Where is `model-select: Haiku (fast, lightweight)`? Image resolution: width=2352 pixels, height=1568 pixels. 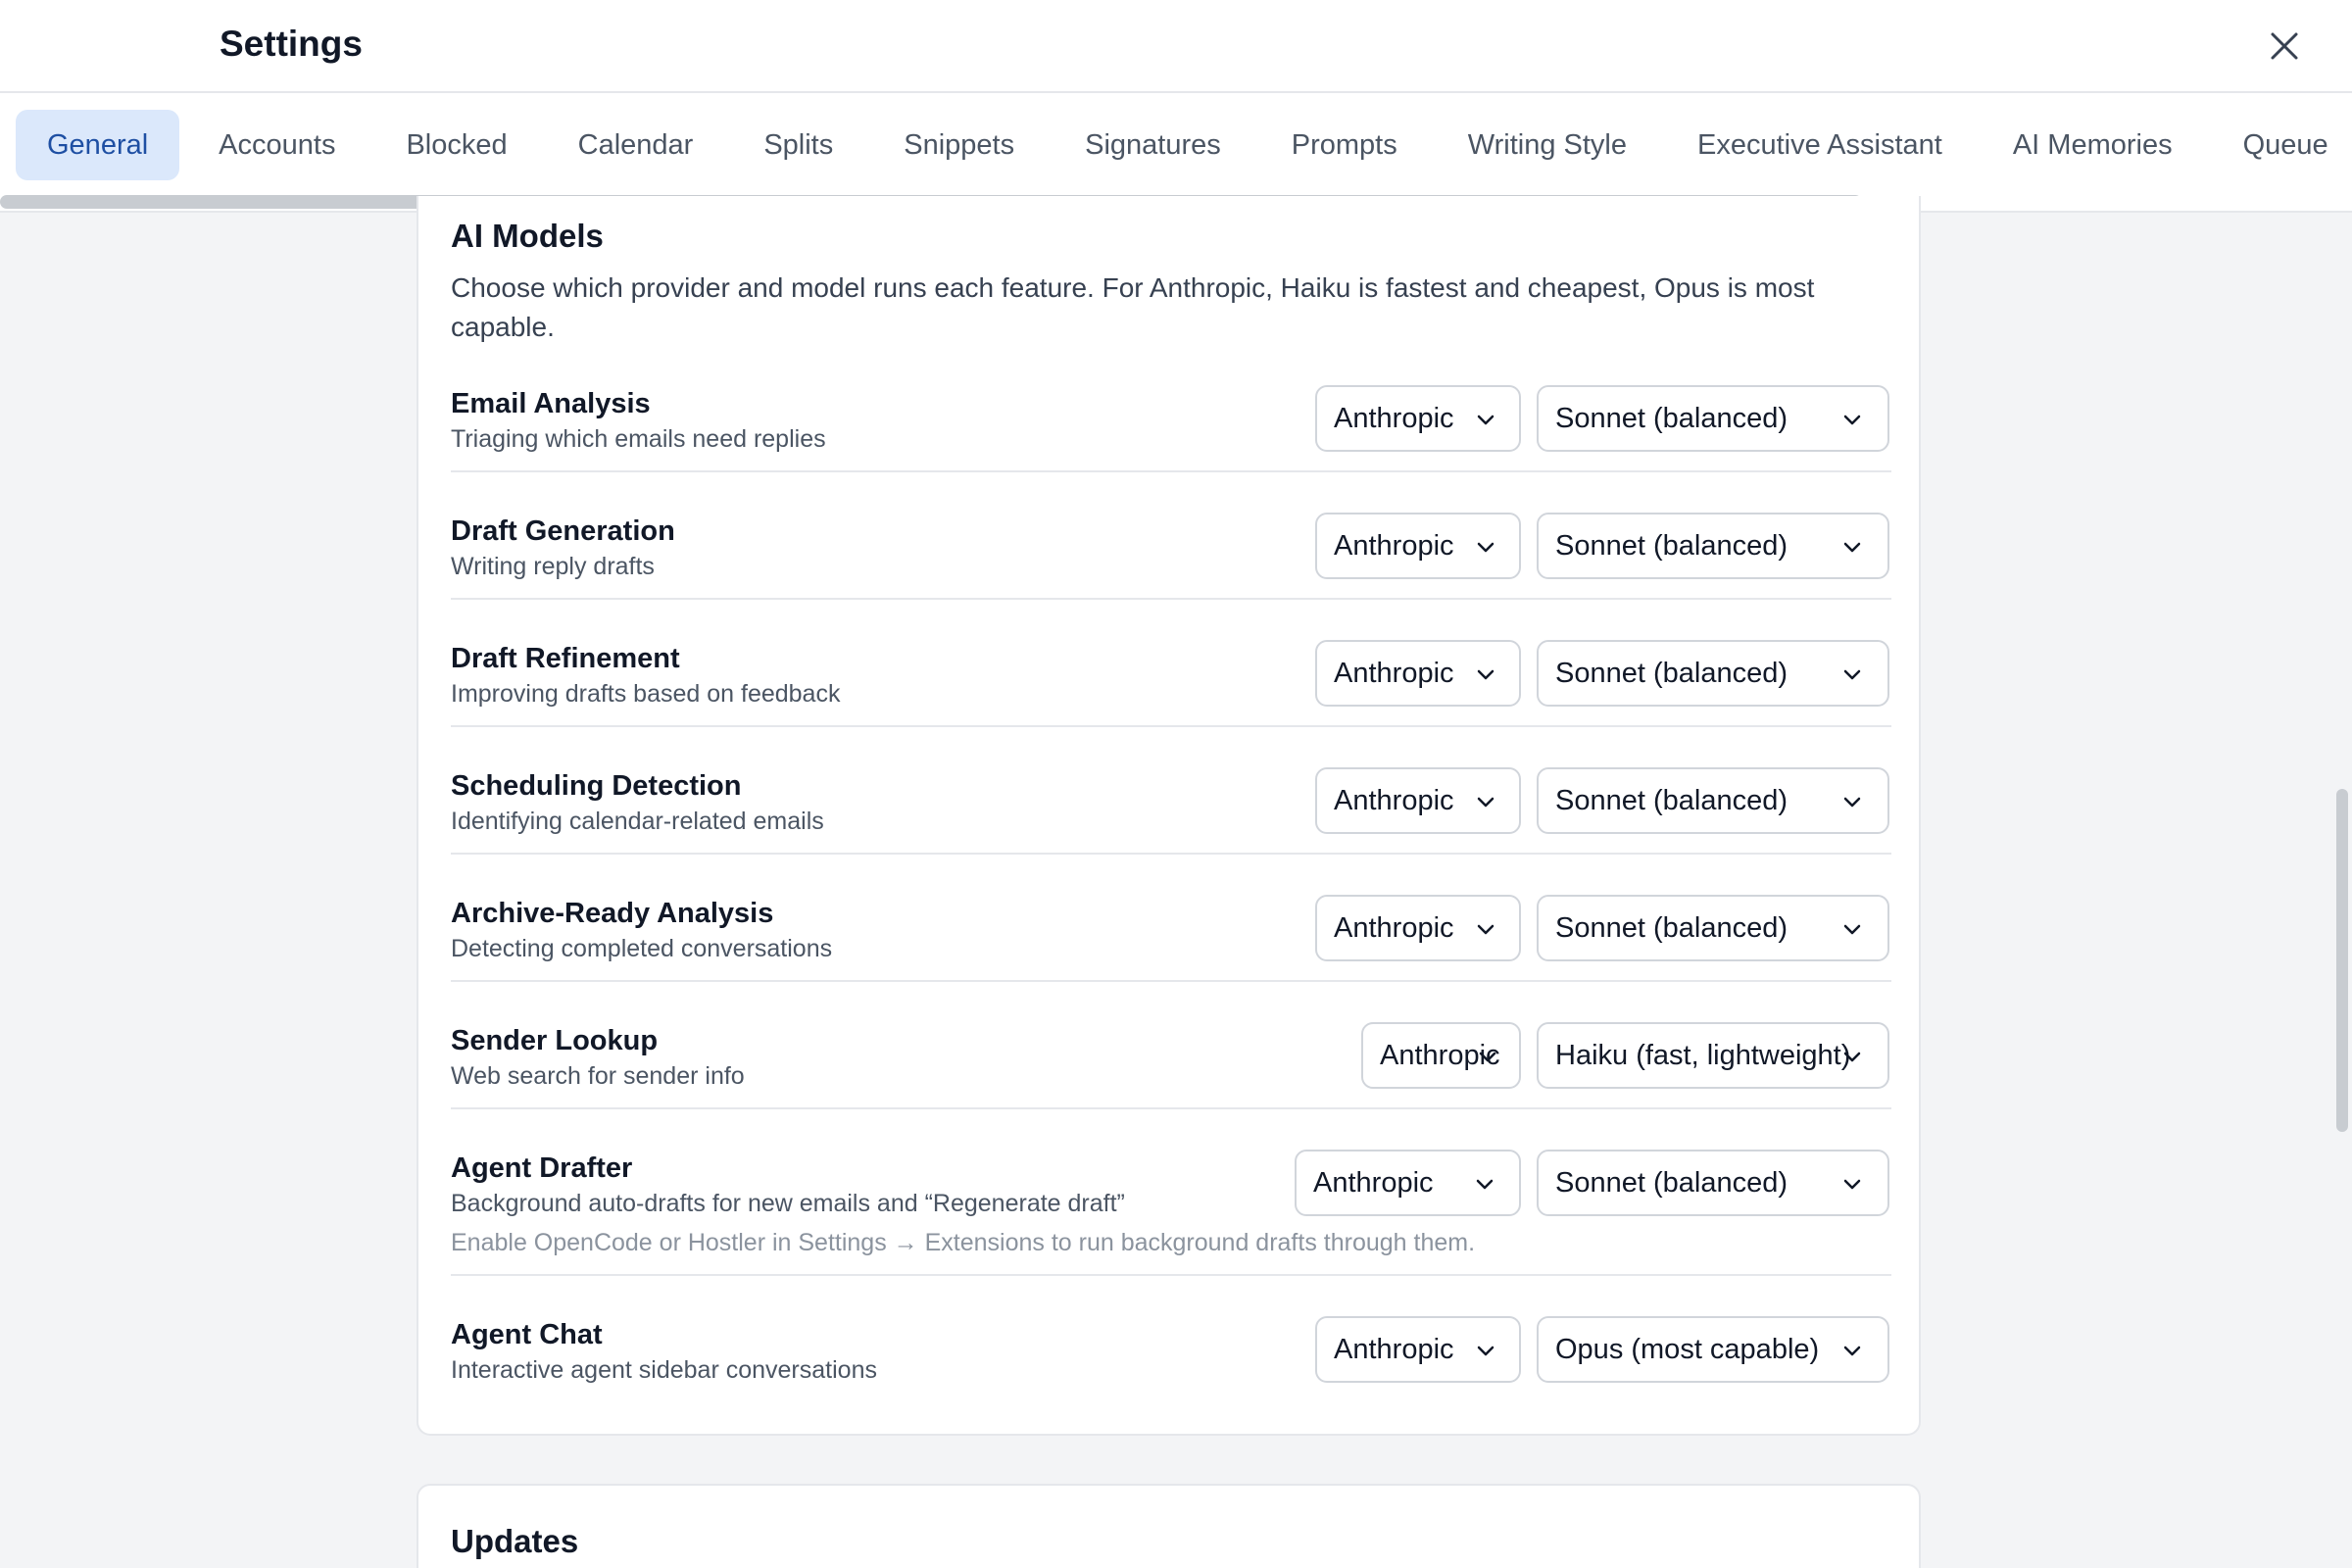
model-select: Haiku (fast, lightweight) is located at coordinates (1713, 1055).